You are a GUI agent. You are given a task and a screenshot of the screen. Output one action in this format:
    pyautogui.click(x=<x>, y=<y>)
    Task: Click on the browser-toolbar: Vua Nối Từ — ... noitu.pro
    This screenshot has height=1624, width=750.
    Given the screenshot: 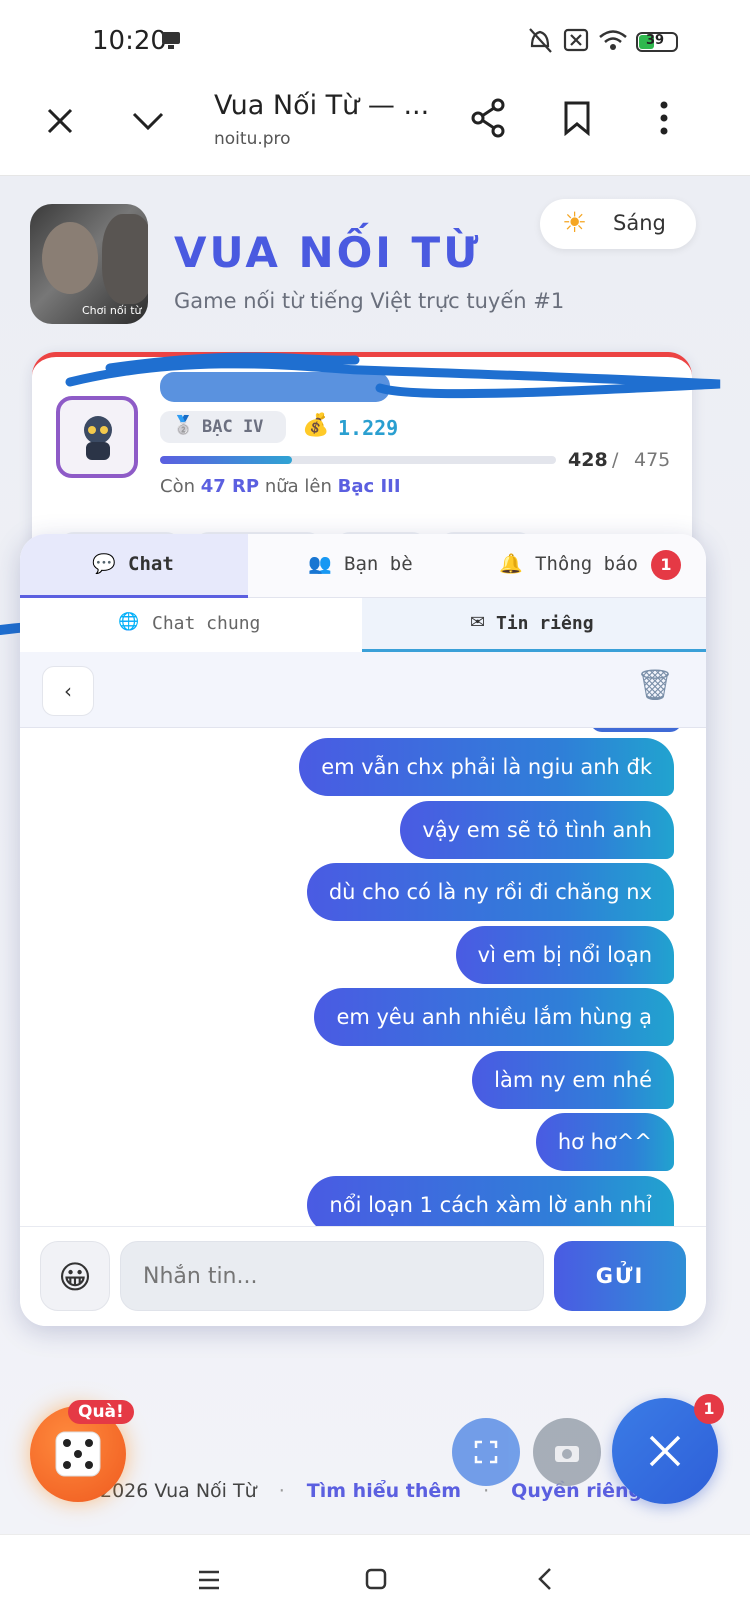 What is the action you would take?
    pyautogui.click(x=375, y=130)
    